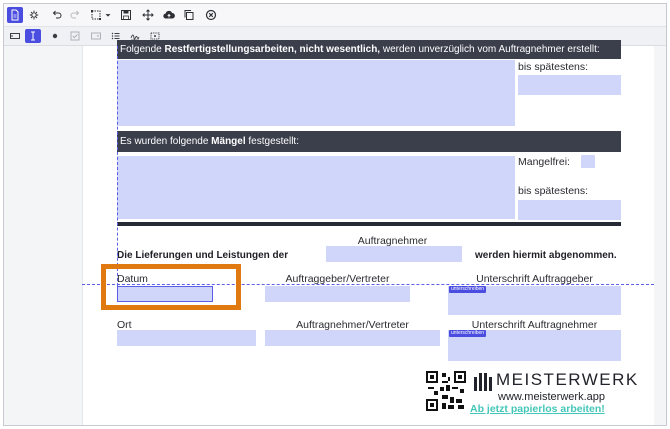 Image resolution: width=670 pixels, height=429 pixels. I want to click on acceptance-text-suffix: werden hiermit abgenommen., so click(546, 255).